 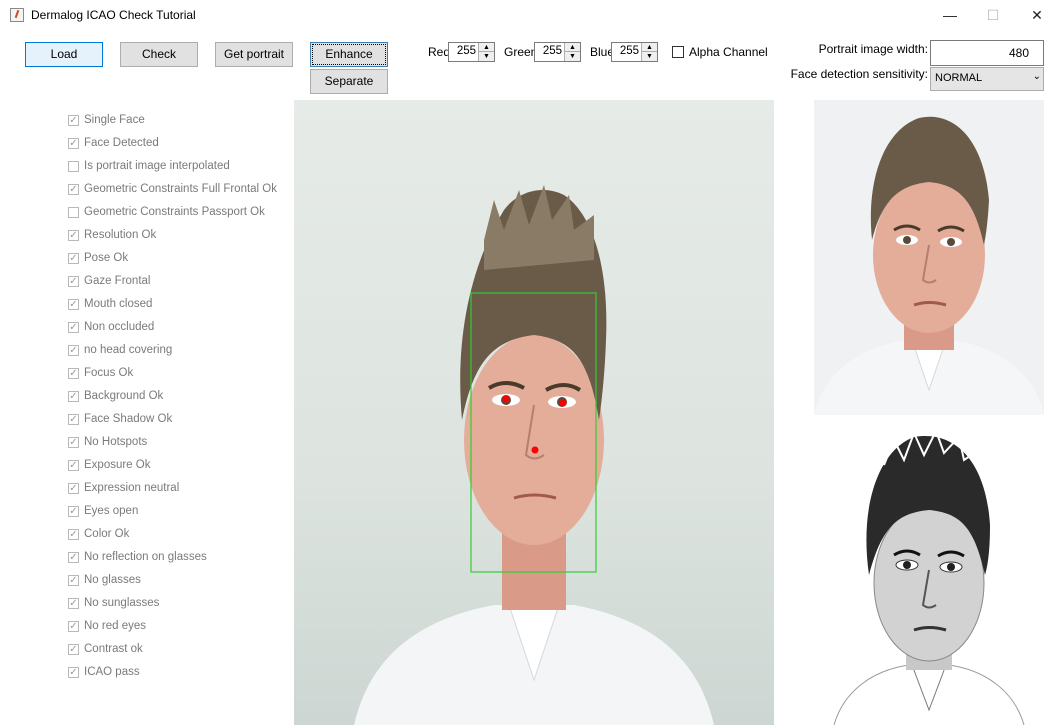 I want to click on check-item-label: Non occluded, so click(x=119, y=327).